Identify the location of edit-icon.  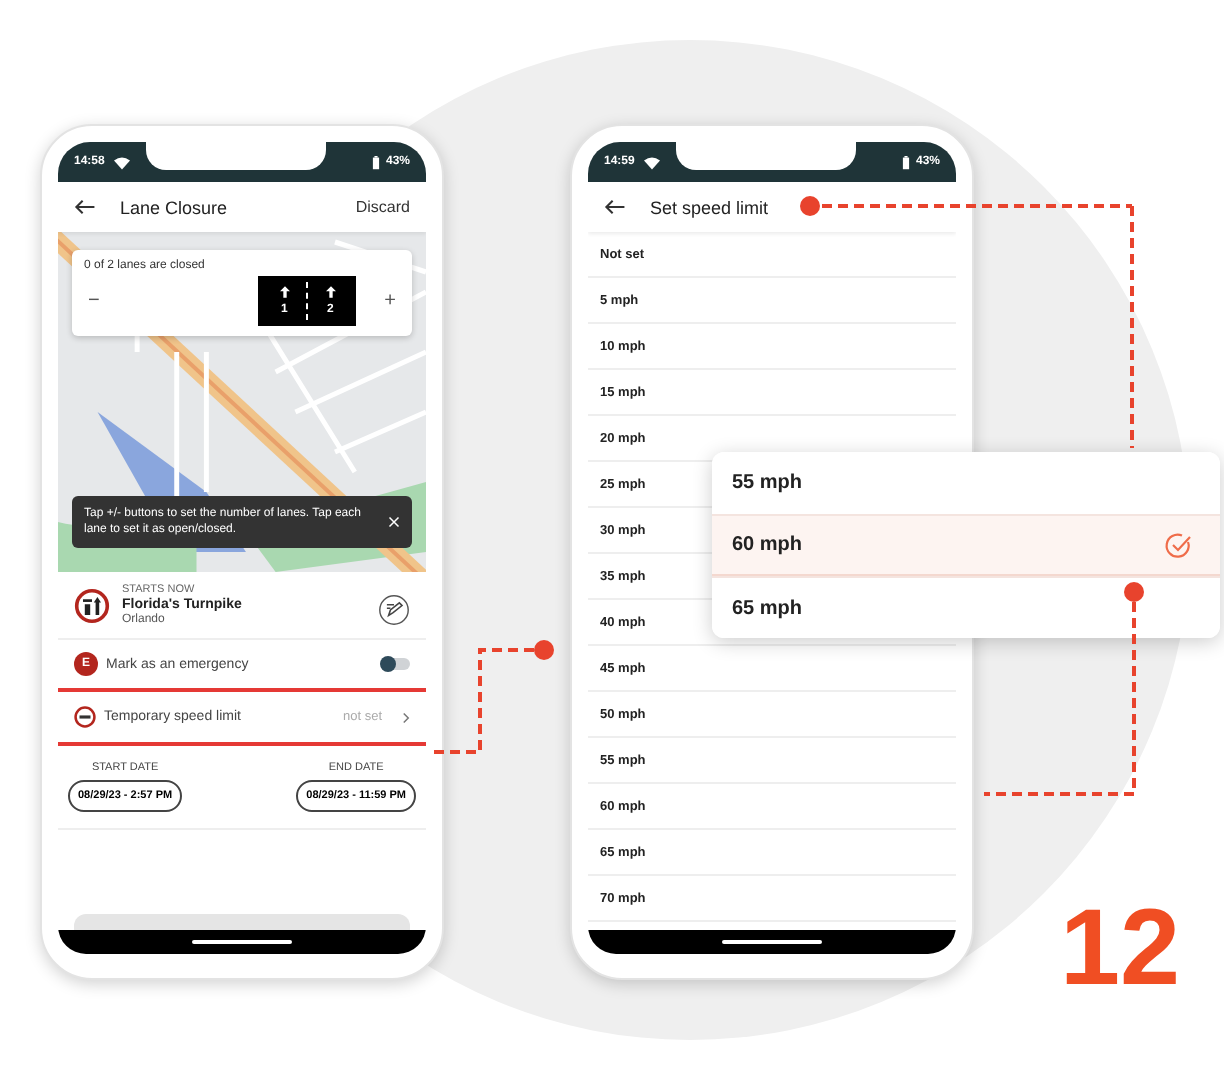
(394, 610).